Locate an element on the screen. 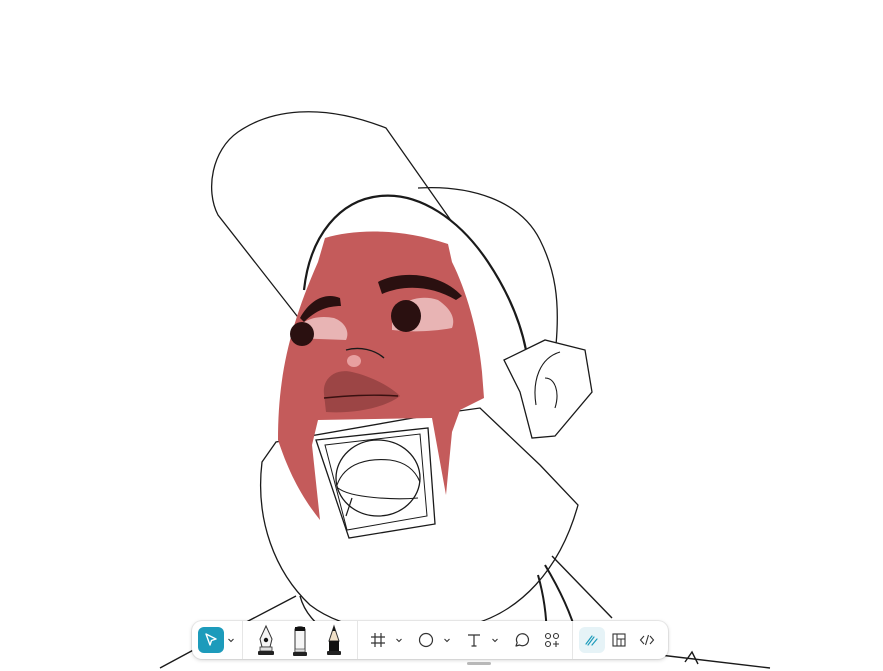 The width and height of the screenshot is (883, 671). ear is located at coordinates (548, 389).